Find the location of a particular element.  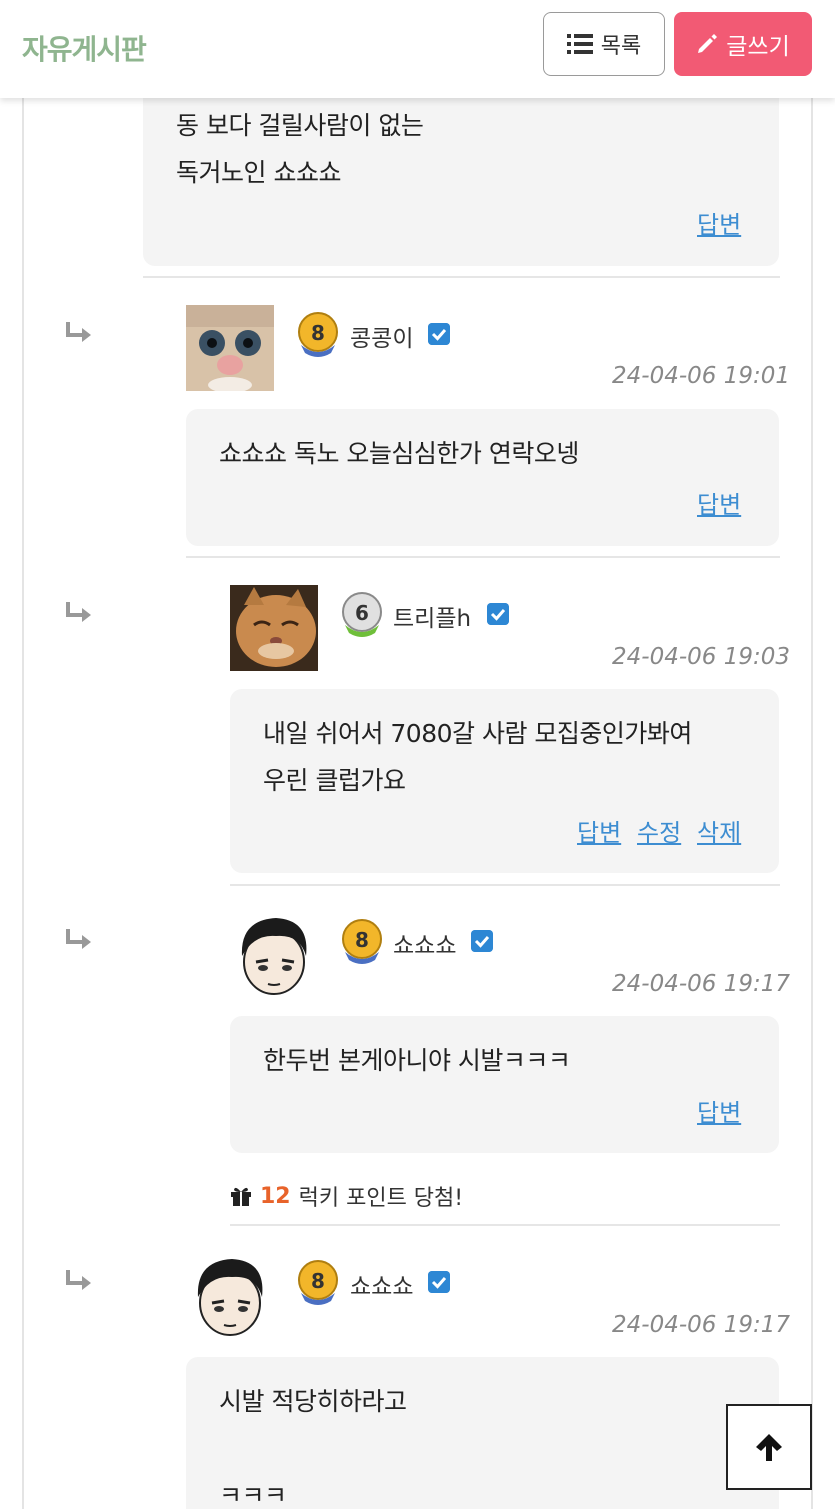

list-button: 목록 is located at coordinates (604, 44).